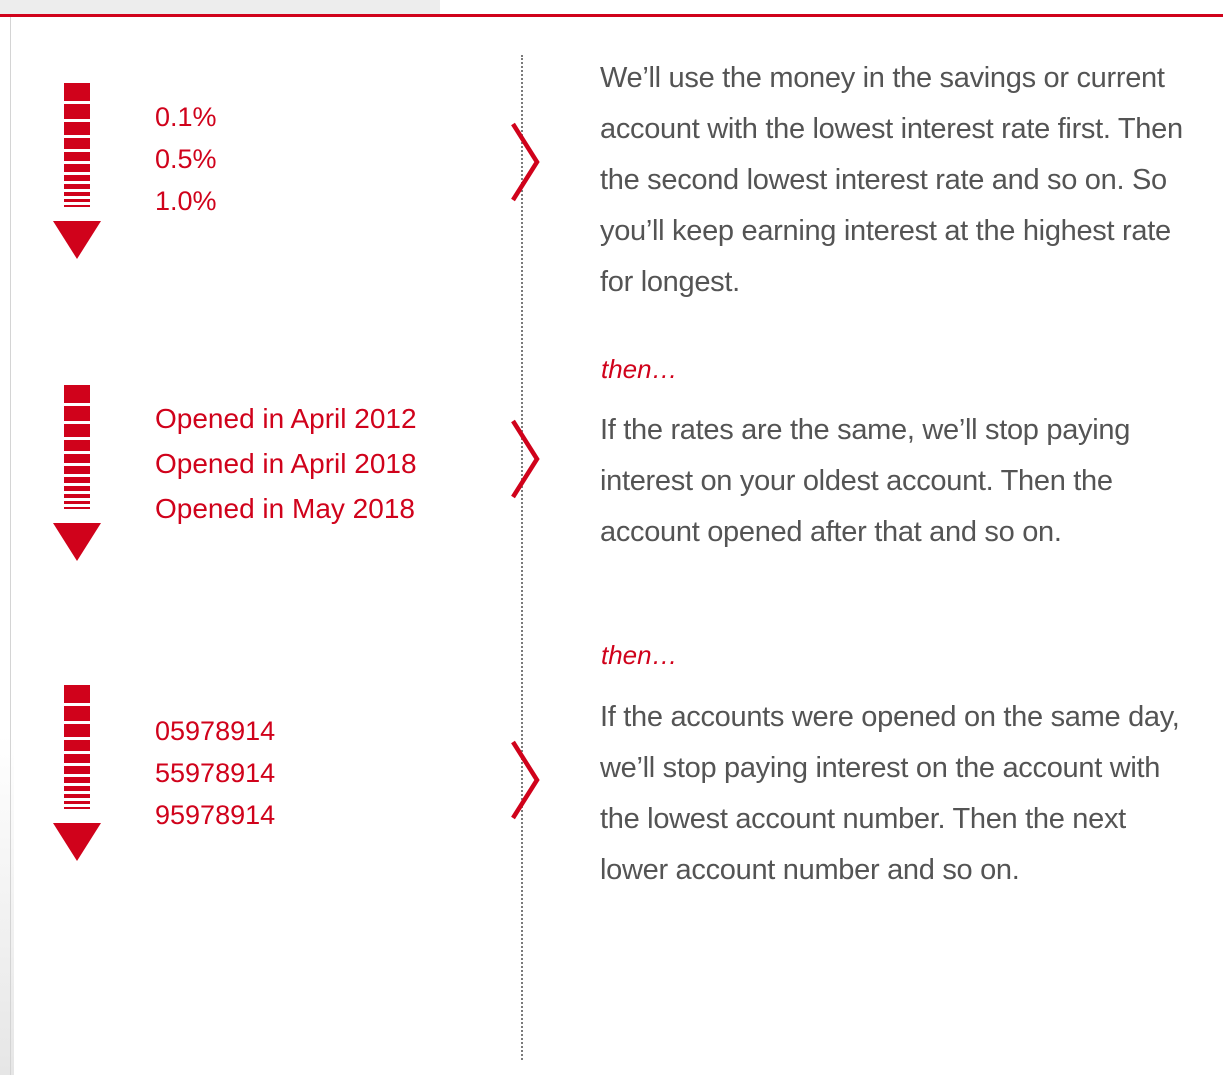 This screenshot has width=1223, height=1075. I want to click on example-item: 55978914, so click(215, 773).